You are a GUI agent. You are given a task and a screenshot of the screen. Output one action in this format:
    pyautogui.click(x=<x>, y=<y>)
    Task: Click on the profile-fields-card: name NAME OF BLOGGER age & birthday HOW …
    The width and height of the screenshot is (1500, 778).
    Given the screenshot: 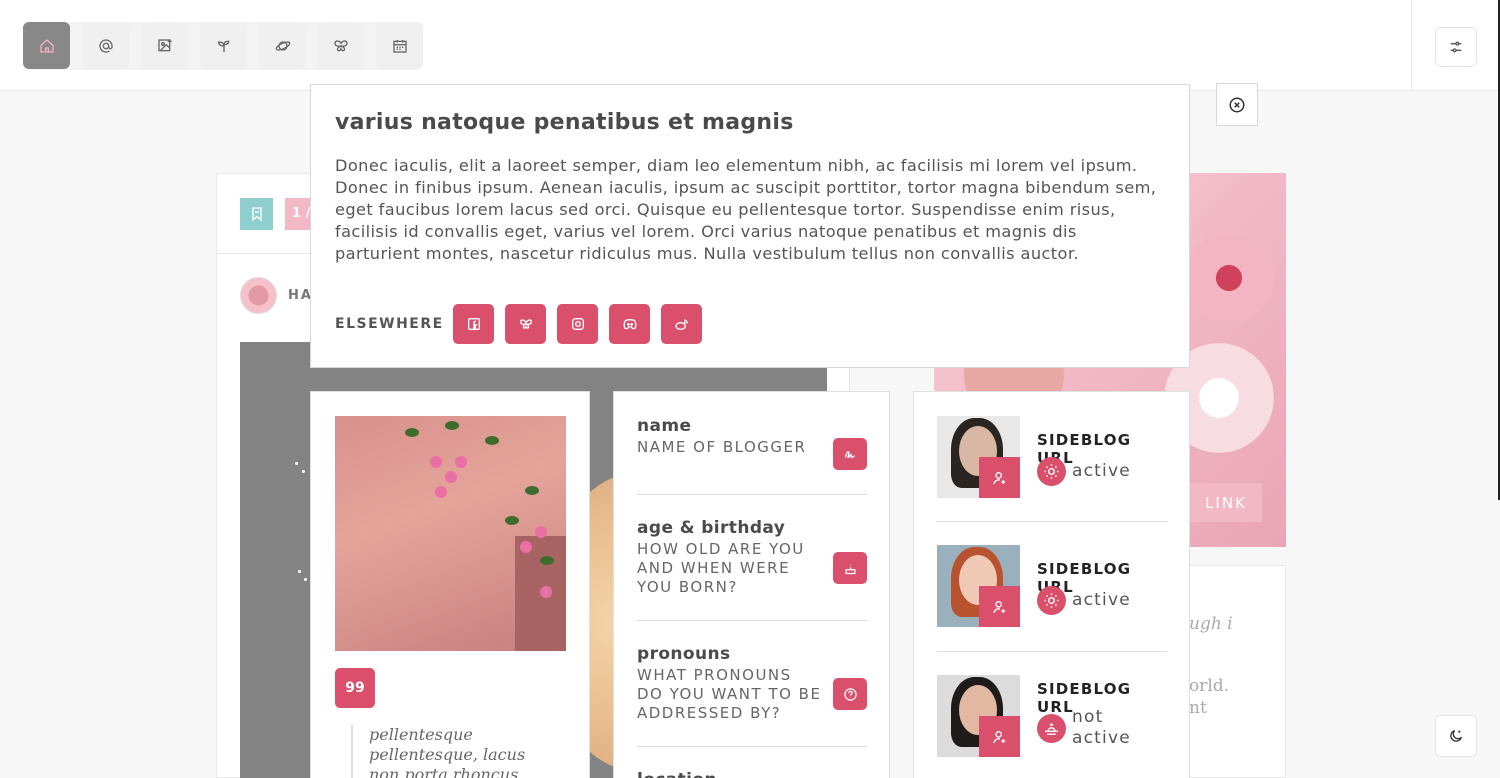 What is the action you would take?
    pyautogui.click(x=751, y=584)
    